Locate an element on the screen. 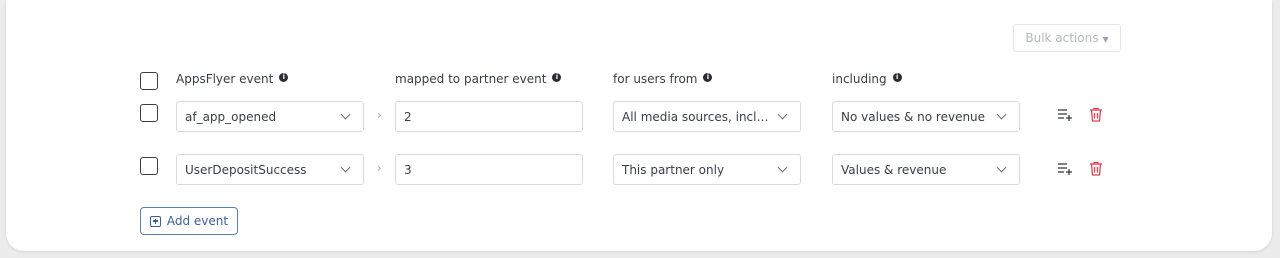 Image resolution: width=1280 pixels, height=258 pixels. plus-box-icon is located at coordinates (155, 221).